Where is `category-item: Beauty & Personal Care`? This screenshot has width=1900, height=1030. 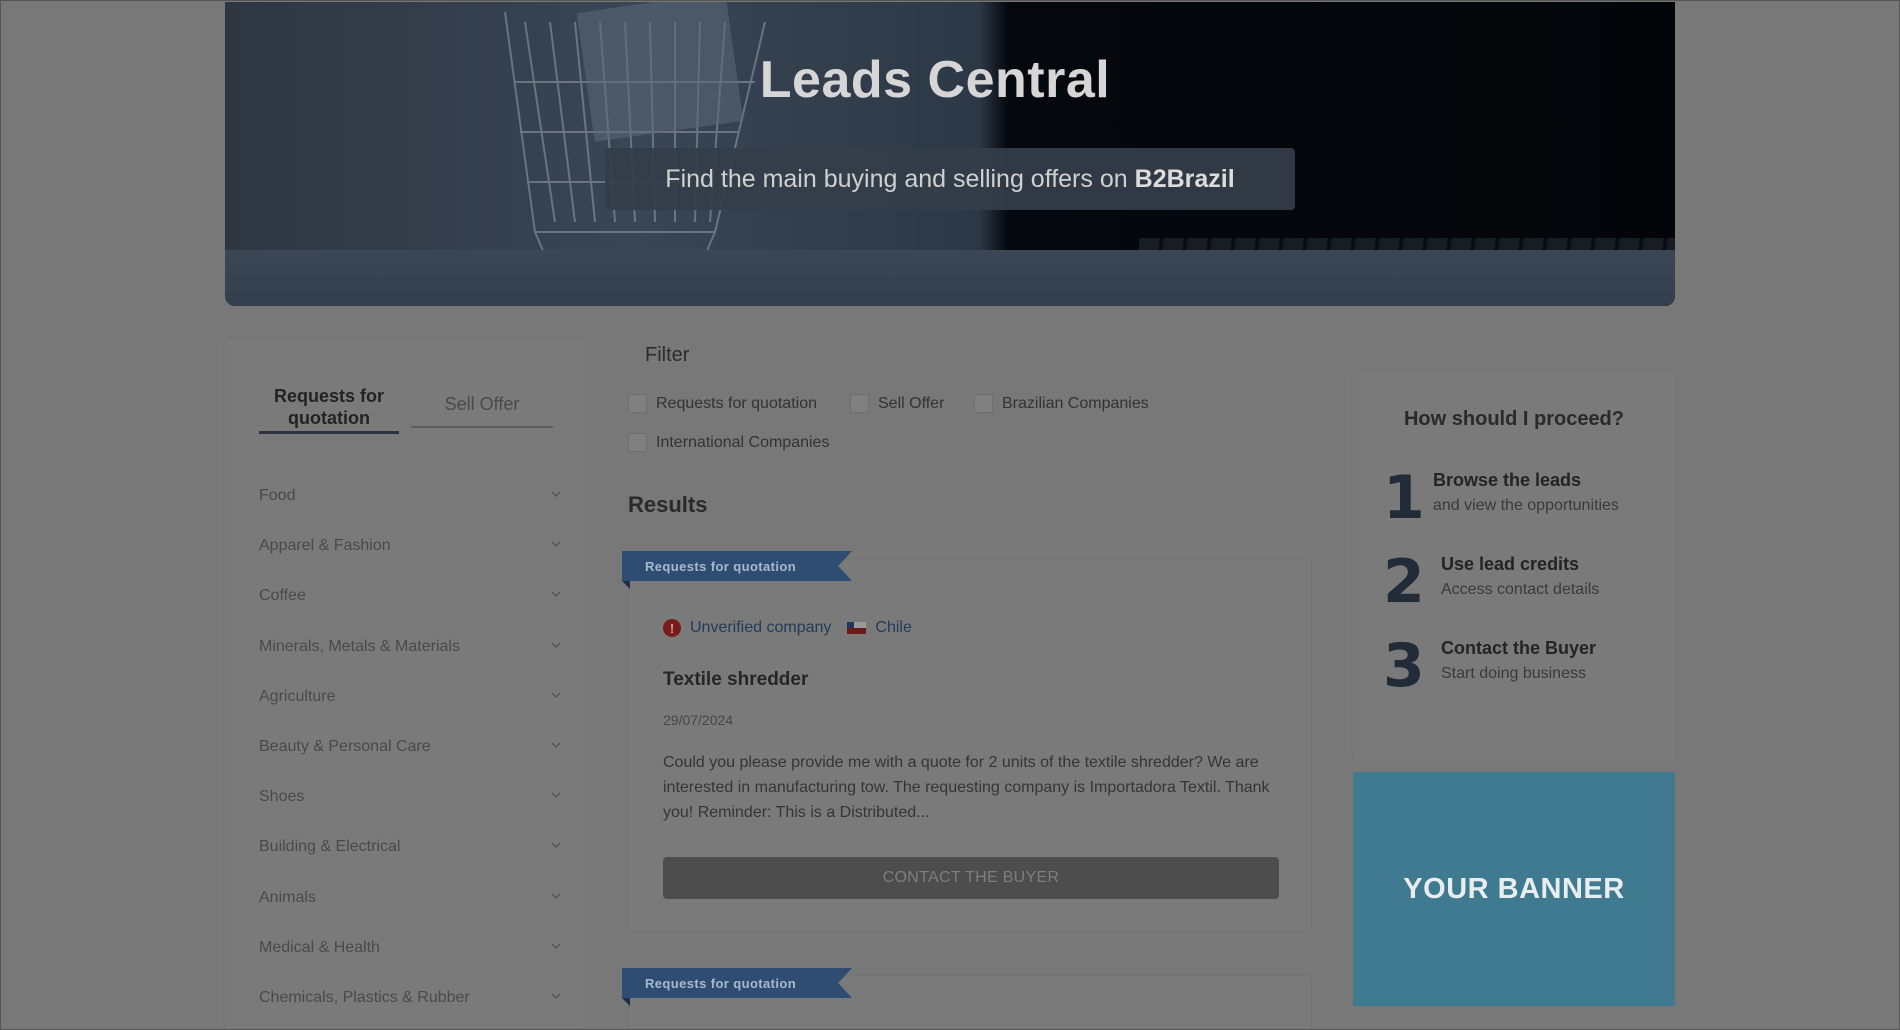 category-item: Beauty & Personal Care is located at coordinates (411, 747).